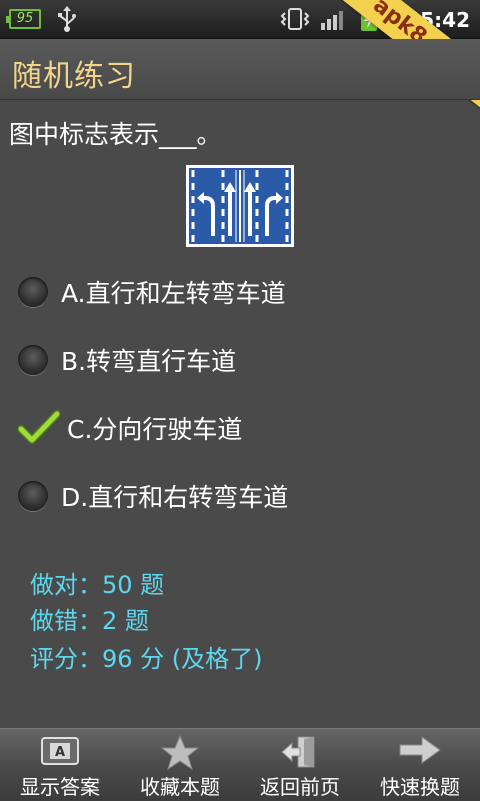 The image size is (480, 801). I want to click on stat-correct: 做对：50 题, so click(97, 585).